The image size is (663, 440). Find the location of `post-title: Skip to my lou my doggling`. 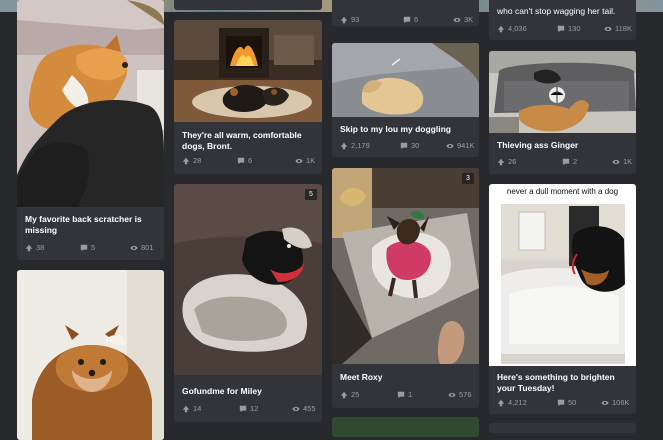

post-title: Skip to my lou my doggling is located at coordinates (405, 129).